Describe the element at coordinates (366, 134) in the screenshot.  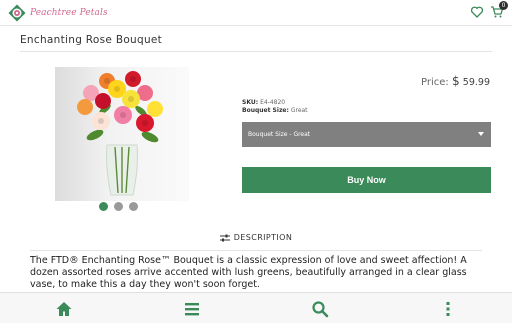
I see `bouquet-size-select: Bouquet Size - Great` at that location.